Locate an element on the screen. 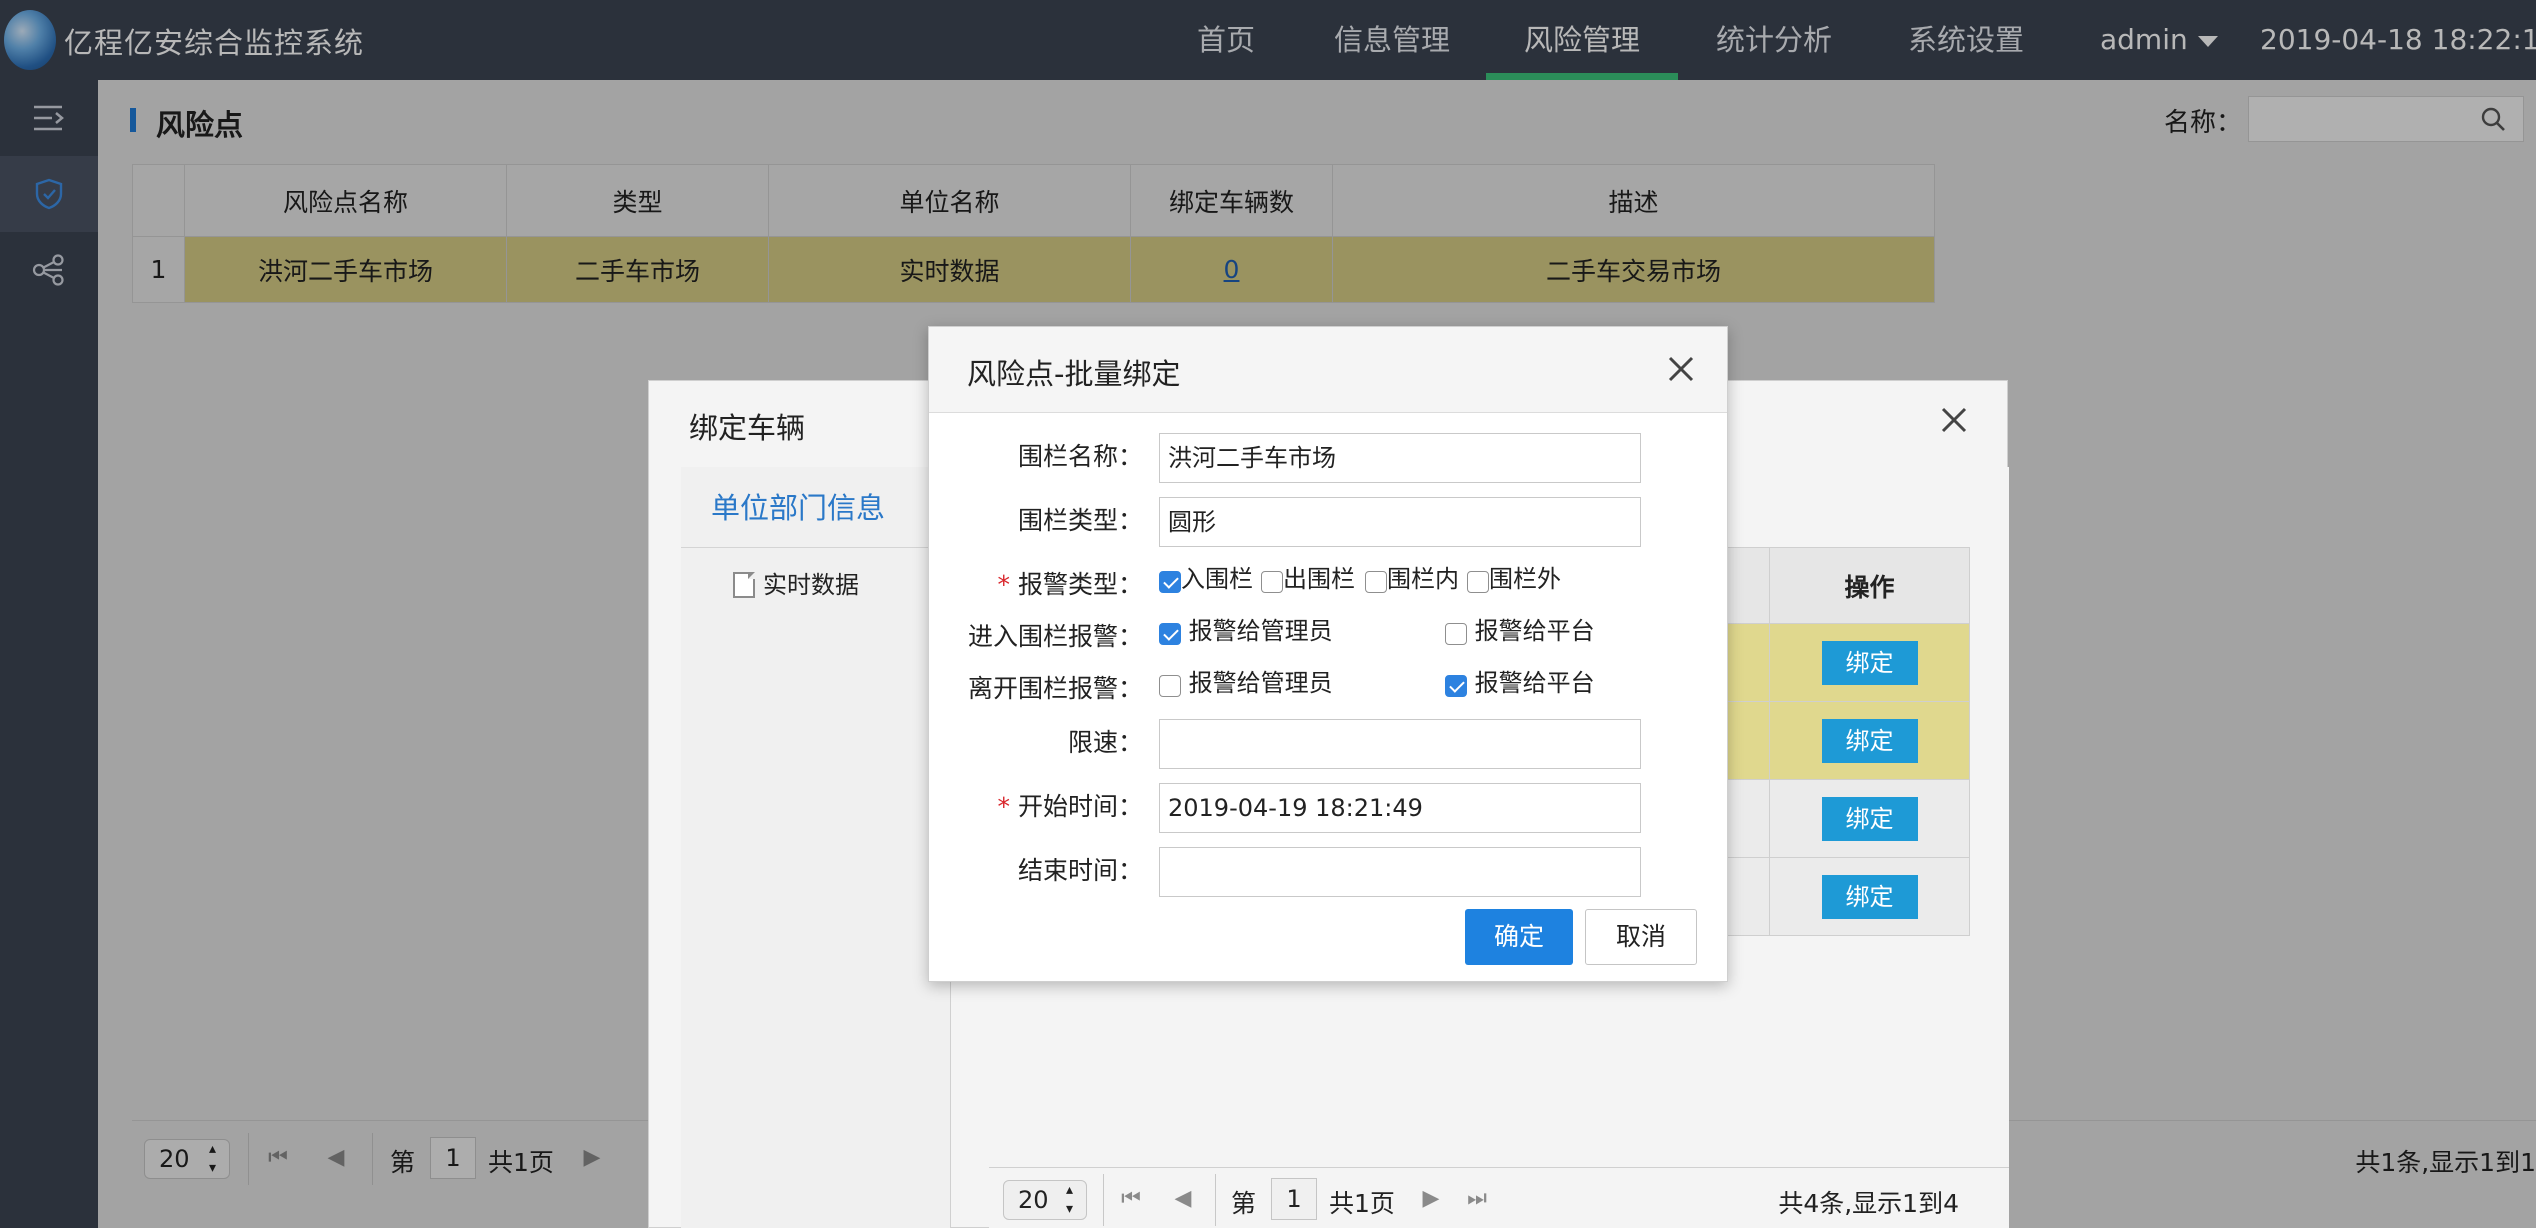 This screenshot has width=2536, height=1228. speed-limit-label: 限速： is located at coordinates (1105, 742).